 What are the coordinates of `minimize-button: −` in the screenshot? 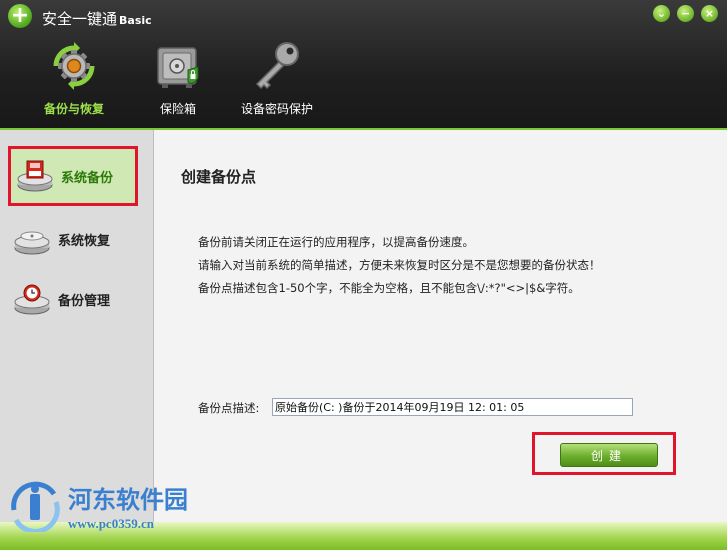 It's located at (685, 13).